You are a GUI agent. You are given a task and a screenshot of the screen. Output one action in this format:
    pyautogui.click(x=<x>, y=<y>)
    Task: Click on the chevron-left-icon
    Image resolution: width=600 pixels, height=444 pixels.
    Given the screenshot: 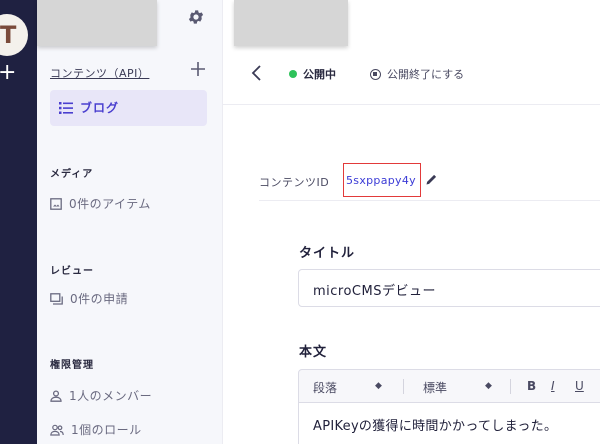 What is the action you would take?
    pyautogui.click(x=257, y=73)
    